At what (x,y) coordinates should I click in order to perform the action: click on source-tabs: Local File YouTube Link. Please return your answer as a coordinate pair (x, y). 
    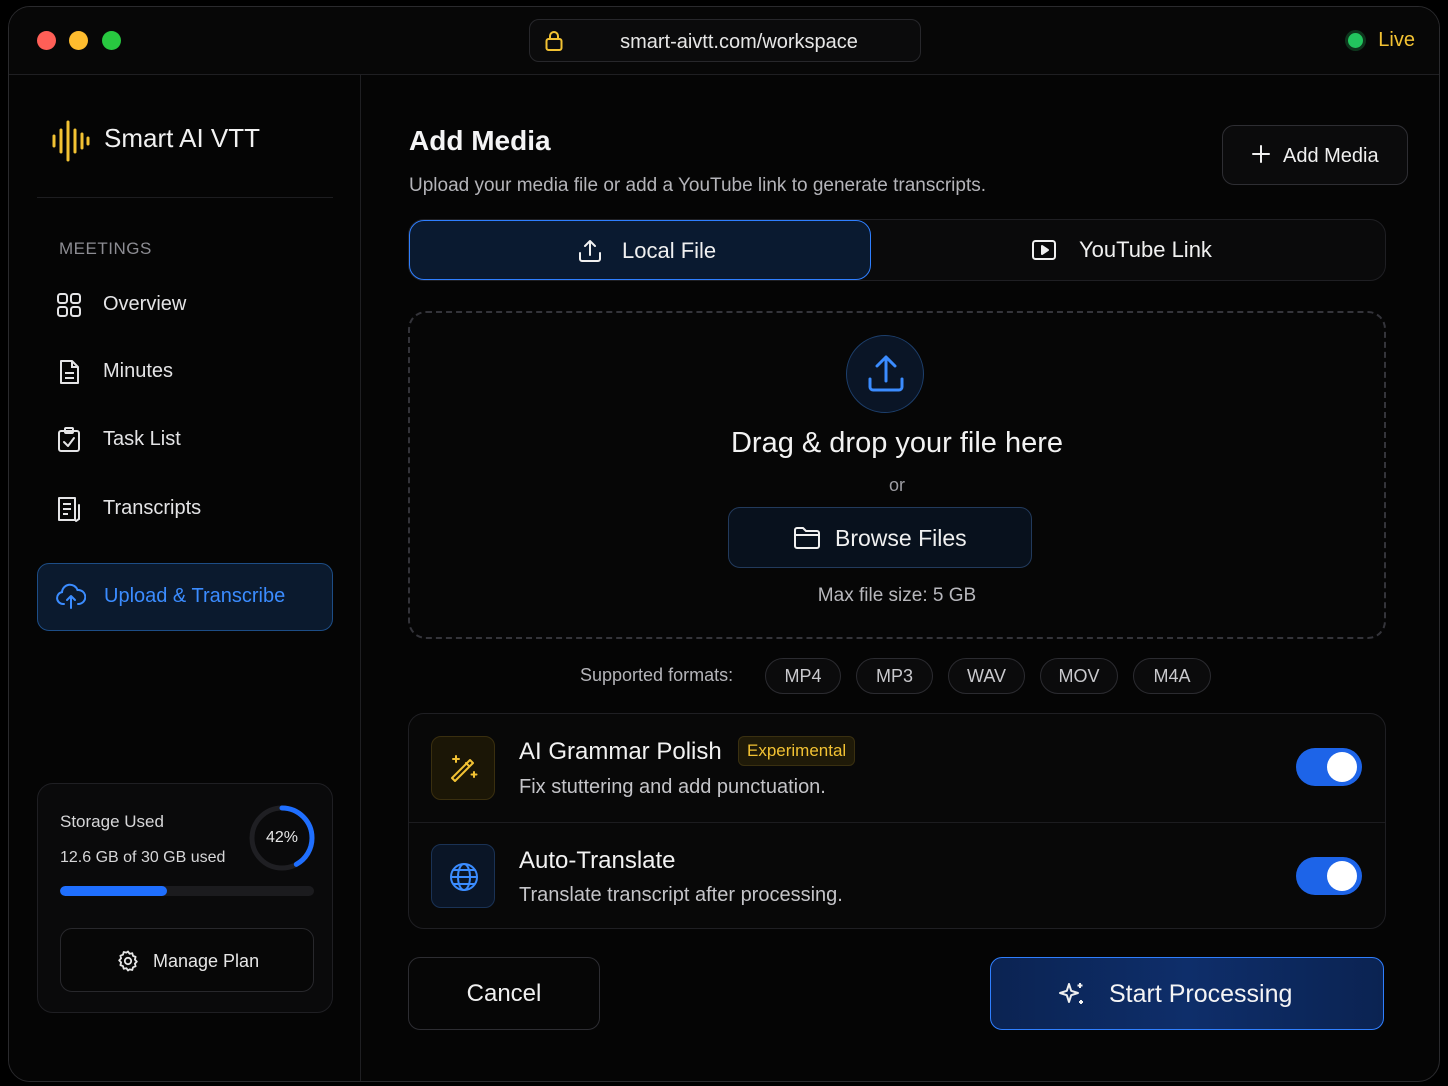
    Looking at the image, I should click on (897, 250).